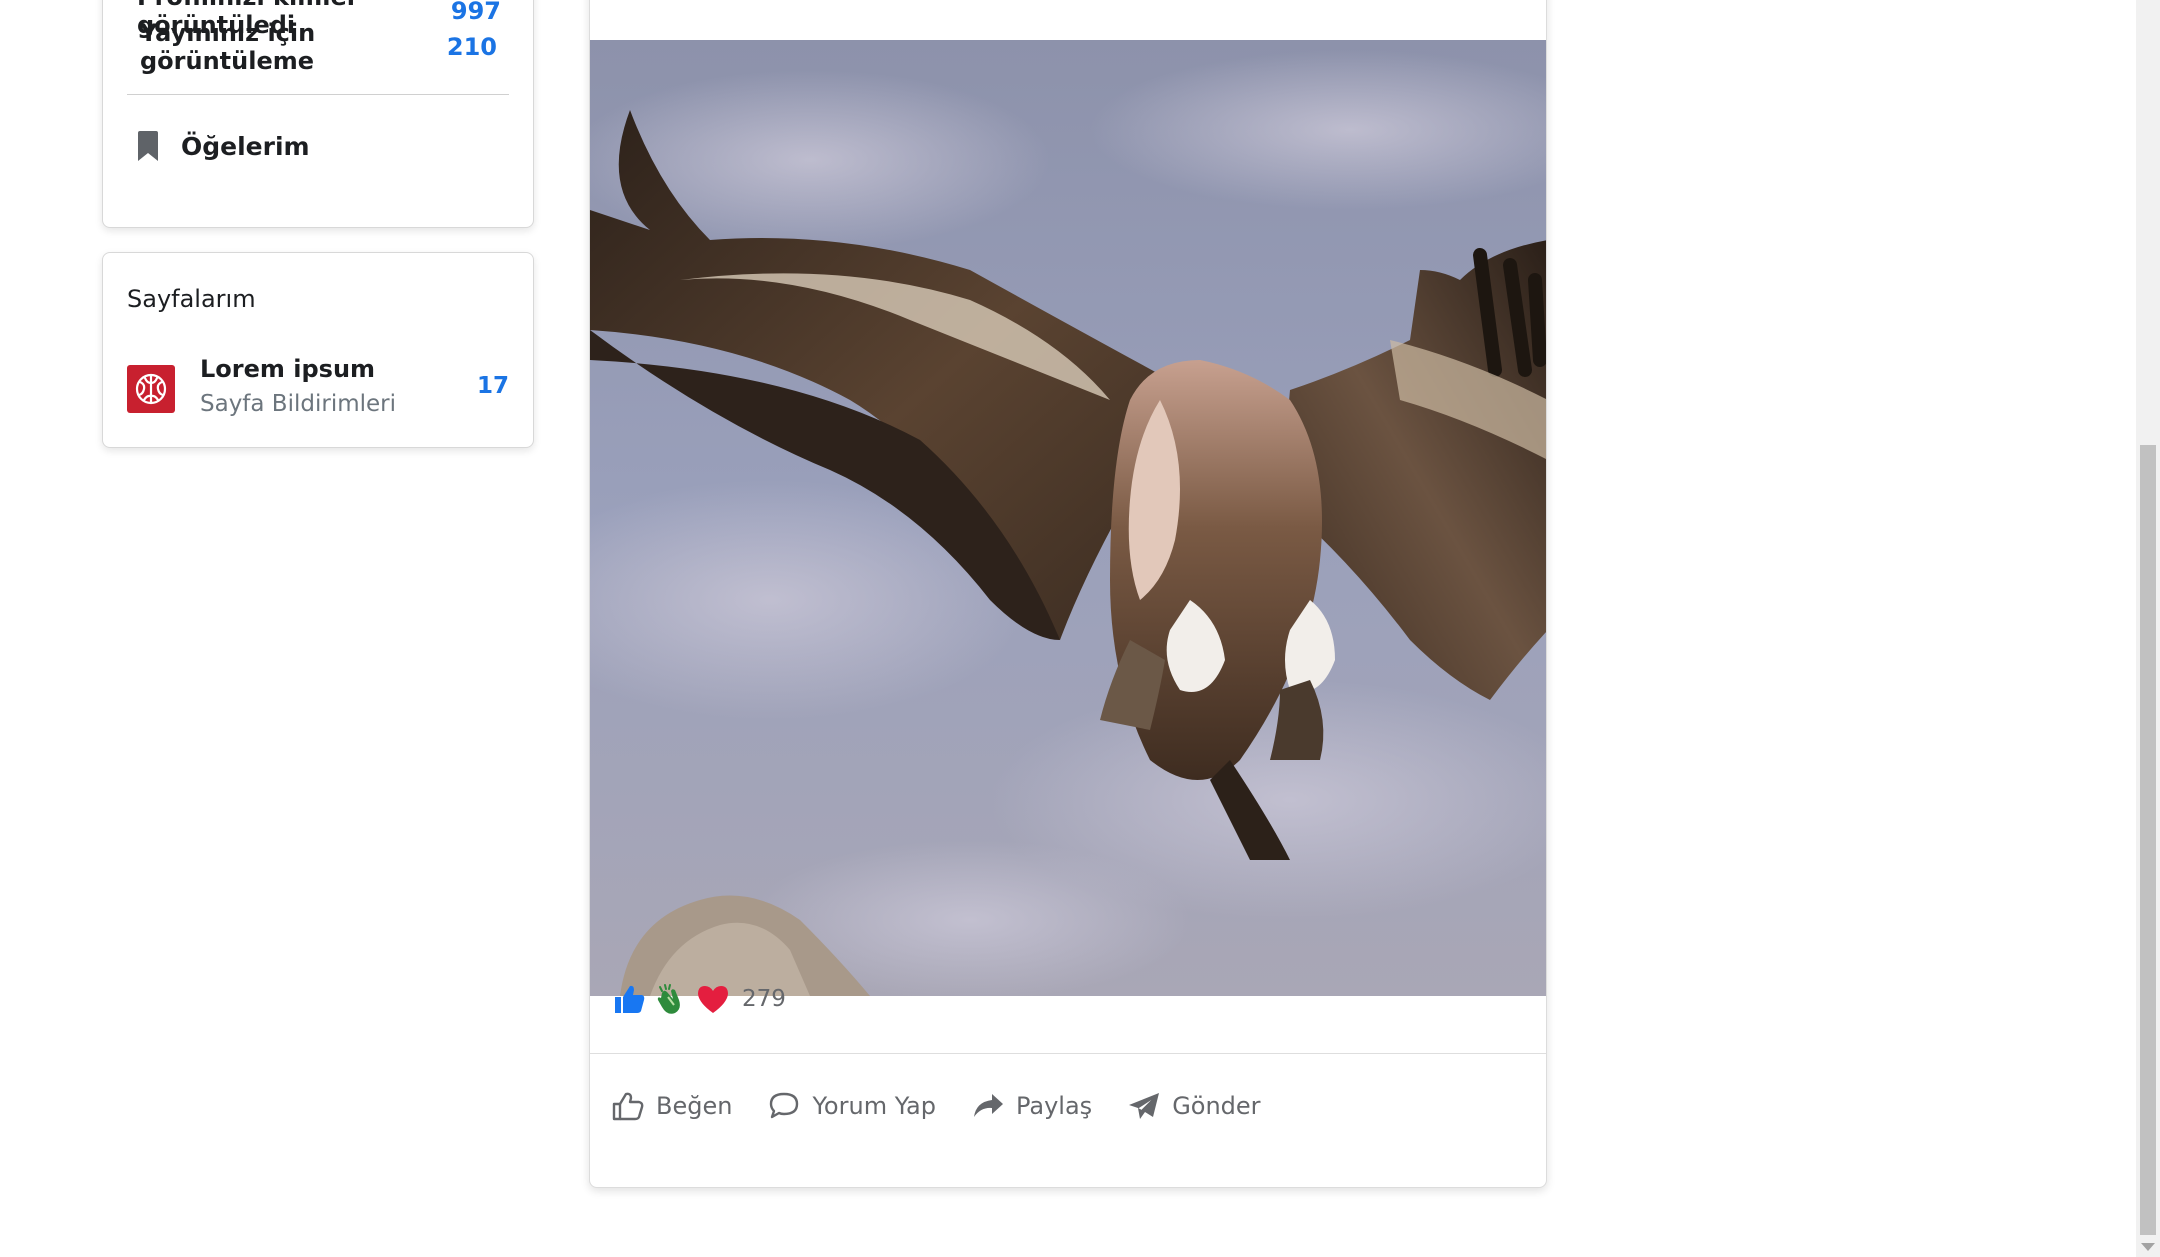 This screenshot has width=2160, height=1257. Describe the element at coordinates (2148, 840) in the screenshot. I see `scrollbar-thumb` at that location.